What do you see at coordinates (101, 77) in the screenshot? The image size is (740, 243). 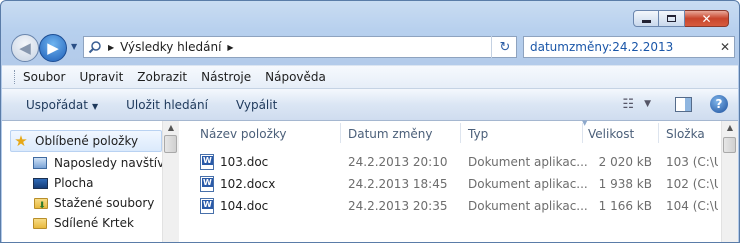 I see `menu-edit: Upravit` at bounding box center [101, 77].